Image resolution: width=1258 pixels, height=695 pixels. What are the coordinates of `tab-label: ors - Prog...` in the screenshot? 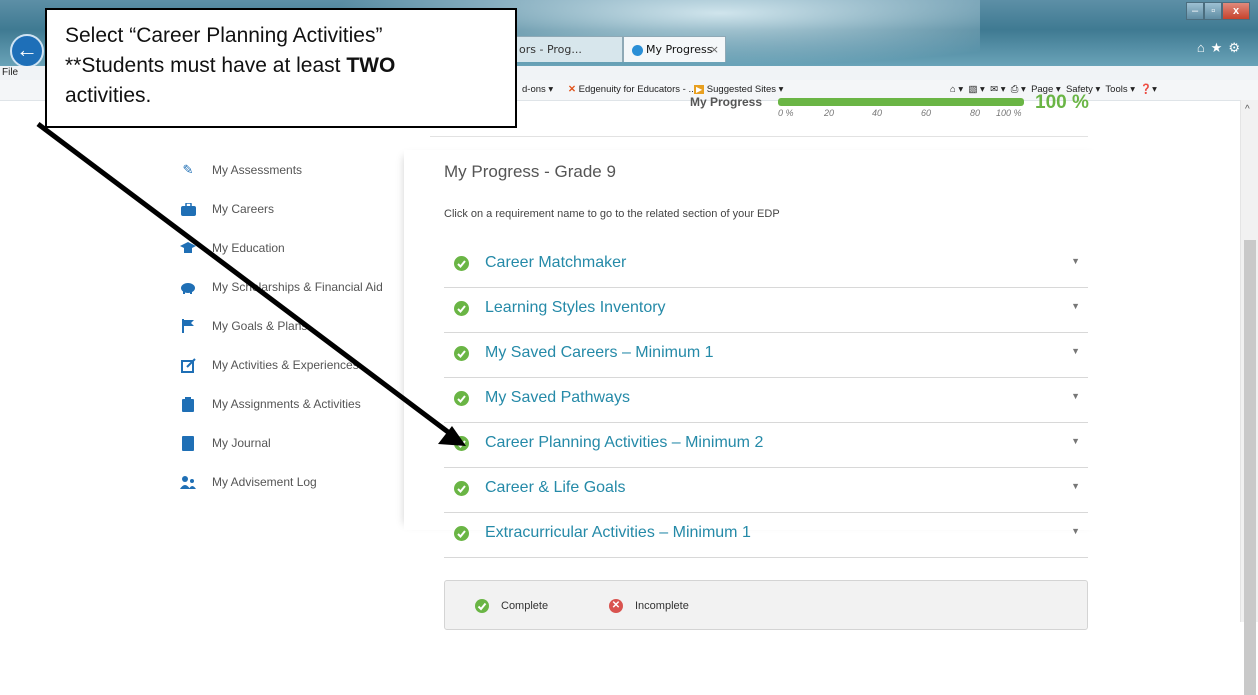 It's located at (550, 49).